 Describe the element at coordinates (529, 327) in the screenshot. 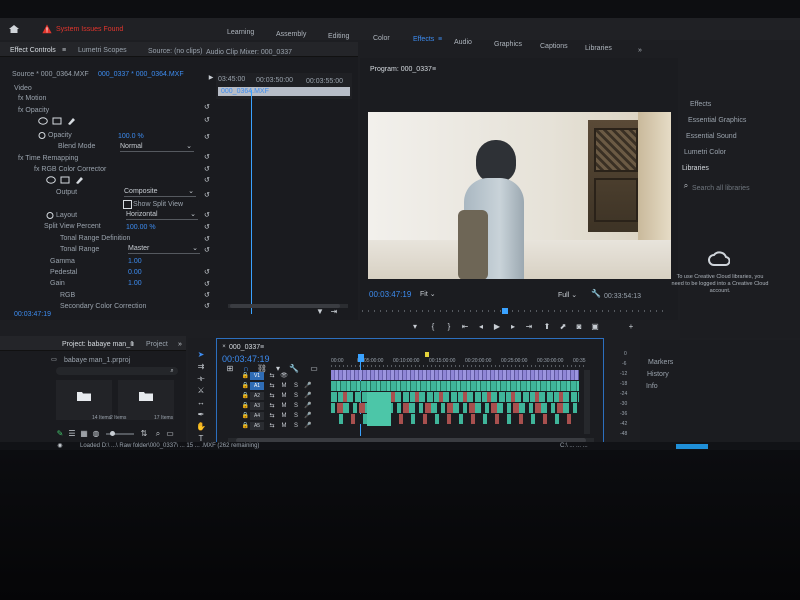

I see `go-to-out-icon: ⇥` at that location.